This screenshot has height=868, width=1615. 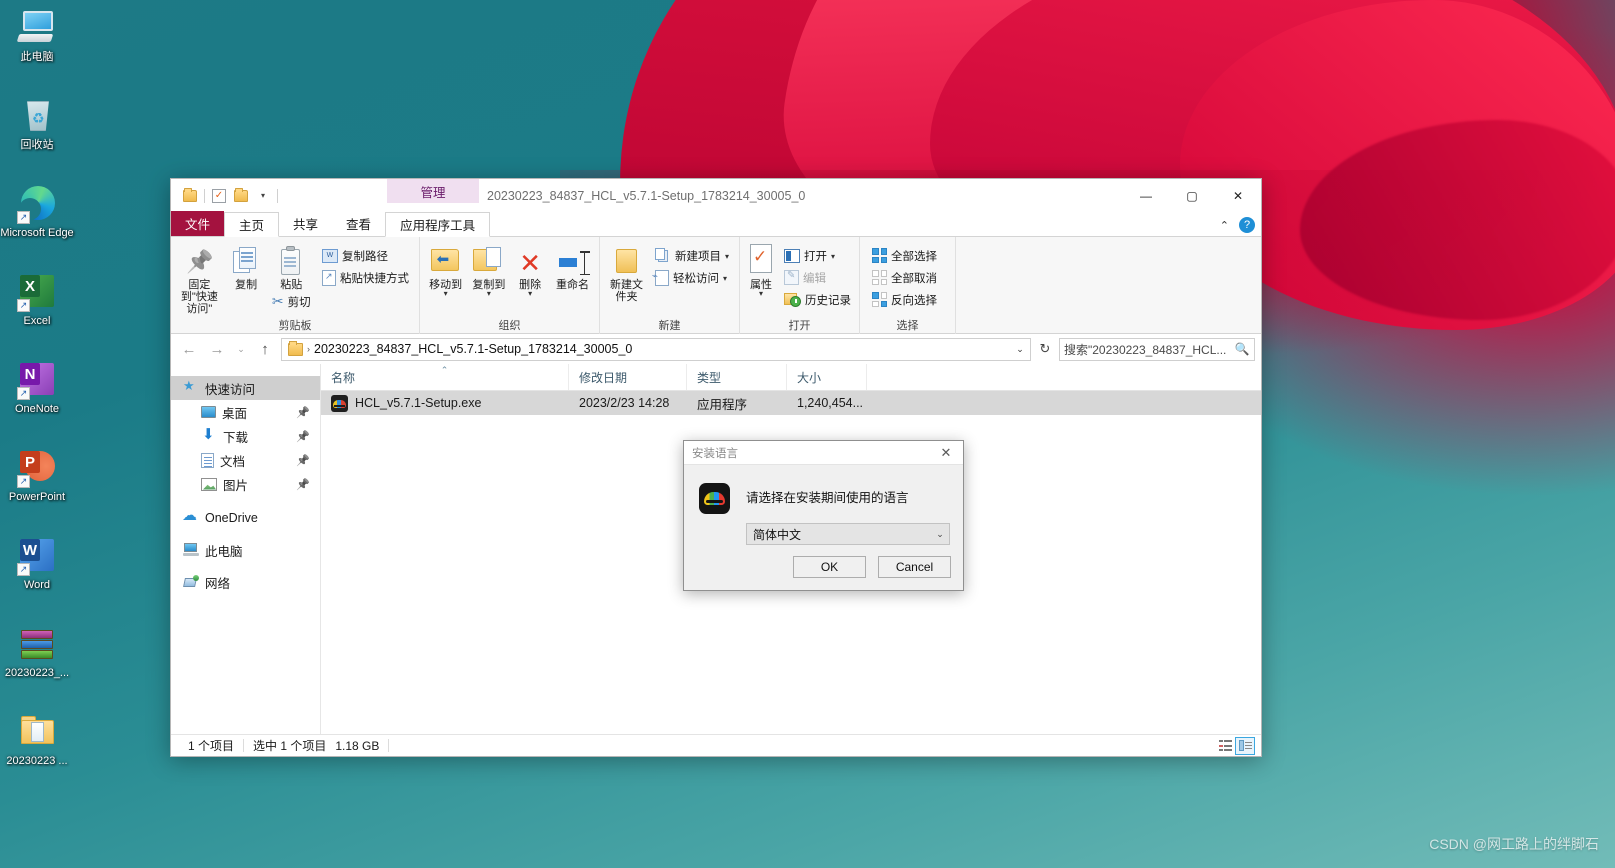 What do you see at coordinates (914, 567) in the screenshot?
I see `cancel-button: Cancel` at bounding box center [914, 567].